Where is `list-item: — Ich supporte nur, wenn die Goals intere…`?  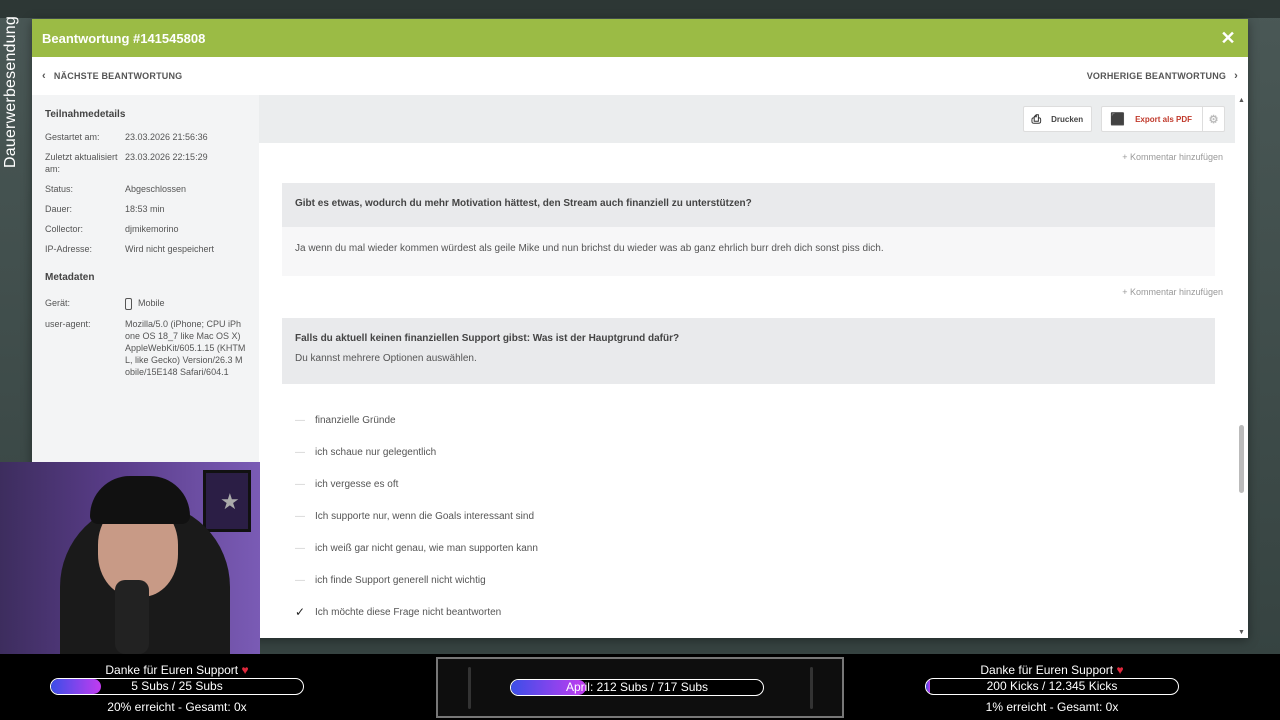
list-item: — Ich supporte nur, wenn die Goals intere… is located at coordinates (748, 516).